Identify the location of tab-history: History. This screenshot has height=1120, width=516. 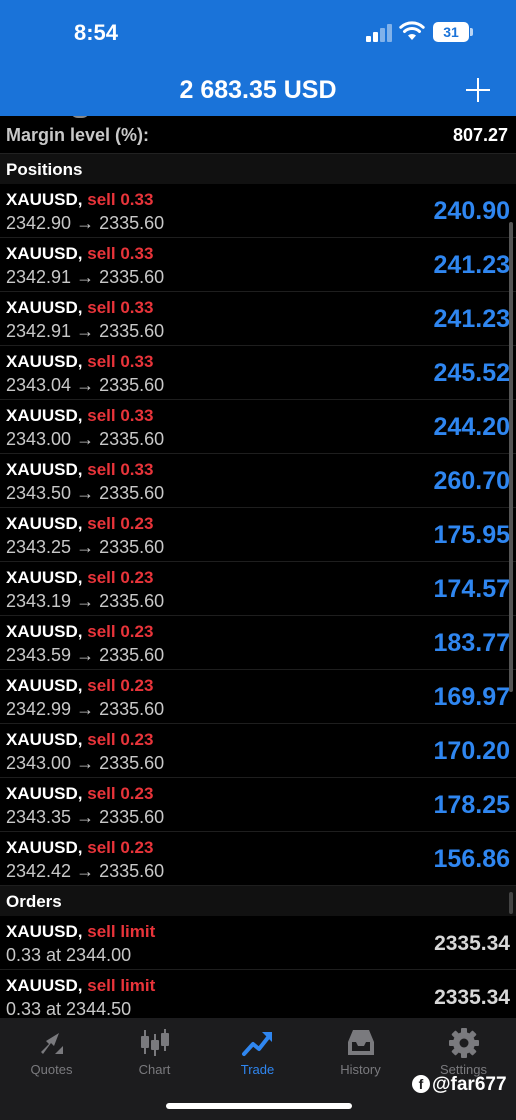
(360, 1053).